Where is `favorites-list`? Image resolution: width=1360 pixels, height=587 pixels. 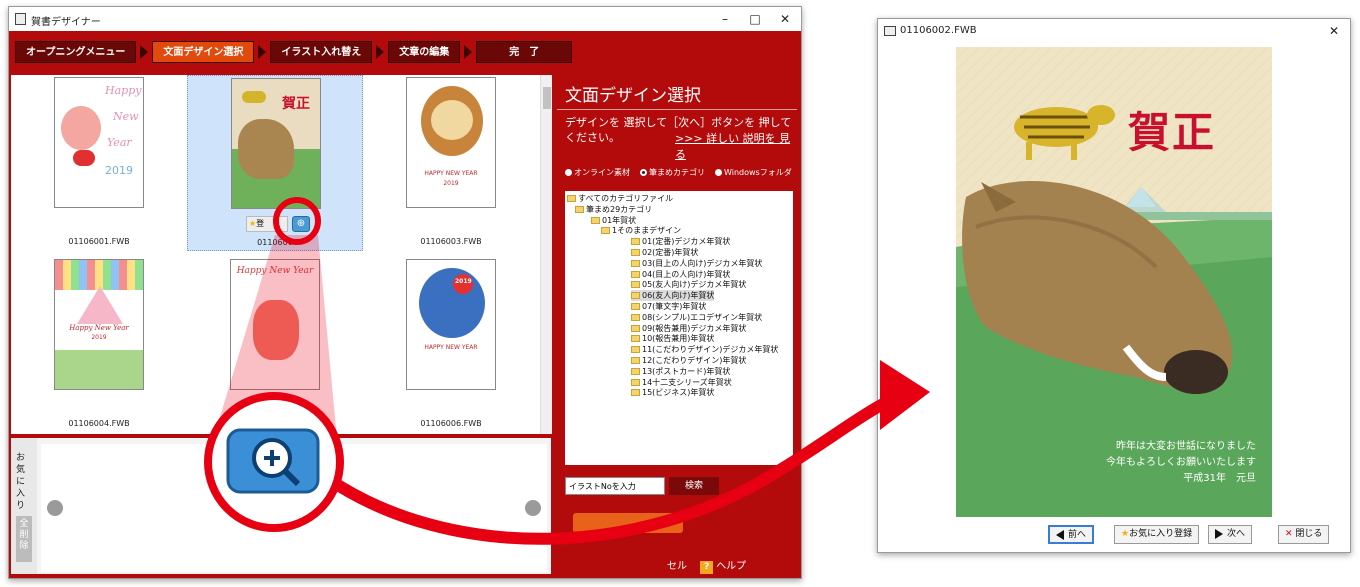 favorites-list is located at coordinates (294, 508).